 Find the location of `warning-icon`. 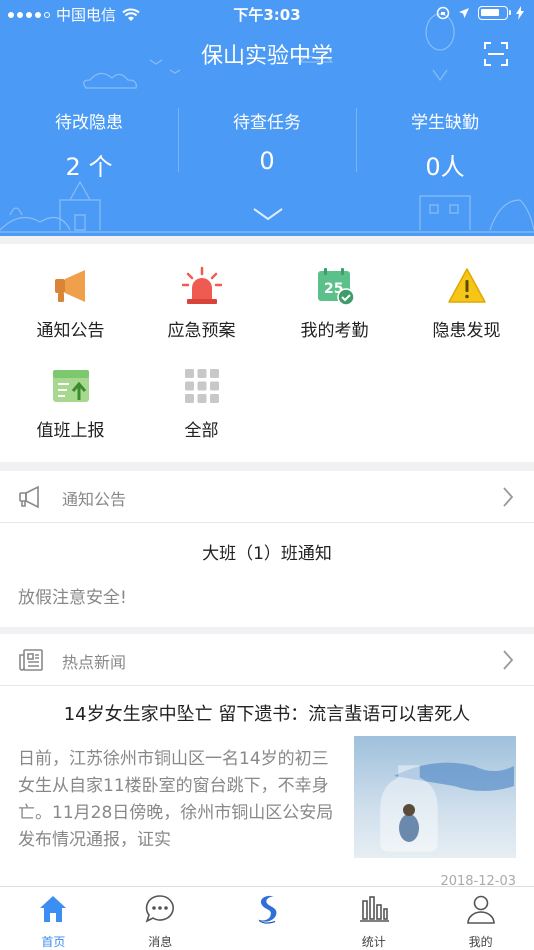

warning-icon is located at coordinates (467, 285).